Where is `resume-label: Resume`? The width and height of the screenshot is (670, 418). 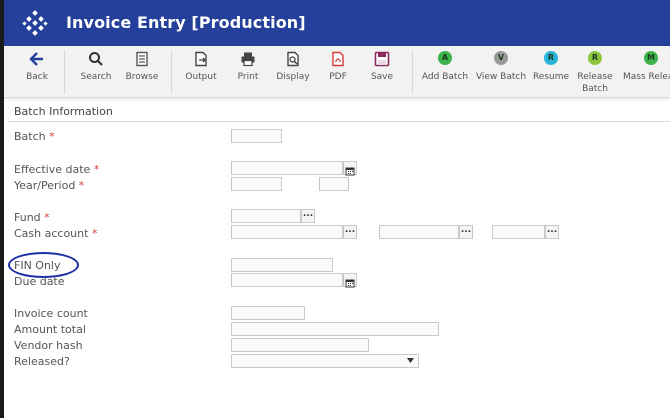
resume-label: Resume is located at coordinates (551, 77).